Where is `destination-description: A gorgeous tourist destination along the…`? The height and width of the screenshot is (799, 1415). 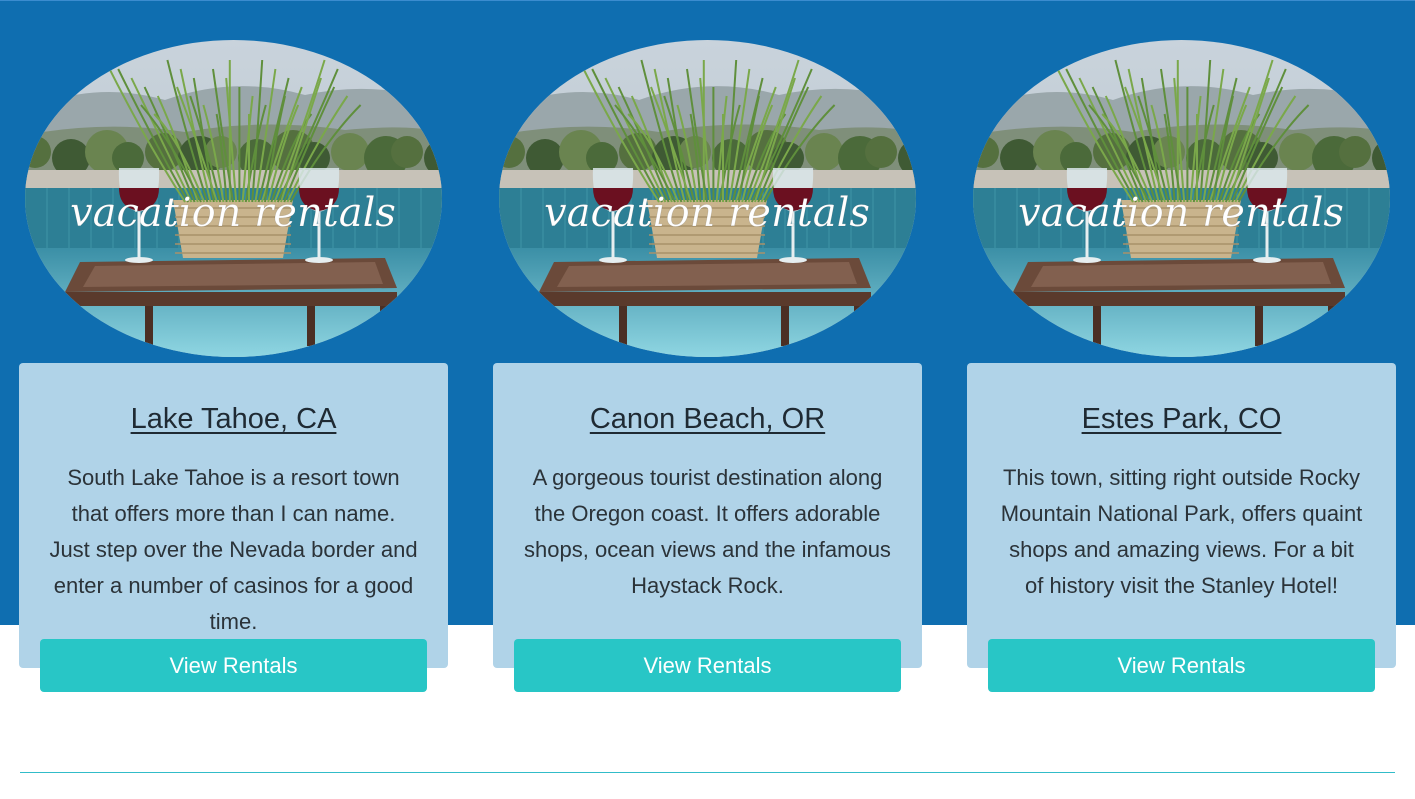
destination-description: A gorgeous tourist destination along the… is located at coordinates (707, 531).